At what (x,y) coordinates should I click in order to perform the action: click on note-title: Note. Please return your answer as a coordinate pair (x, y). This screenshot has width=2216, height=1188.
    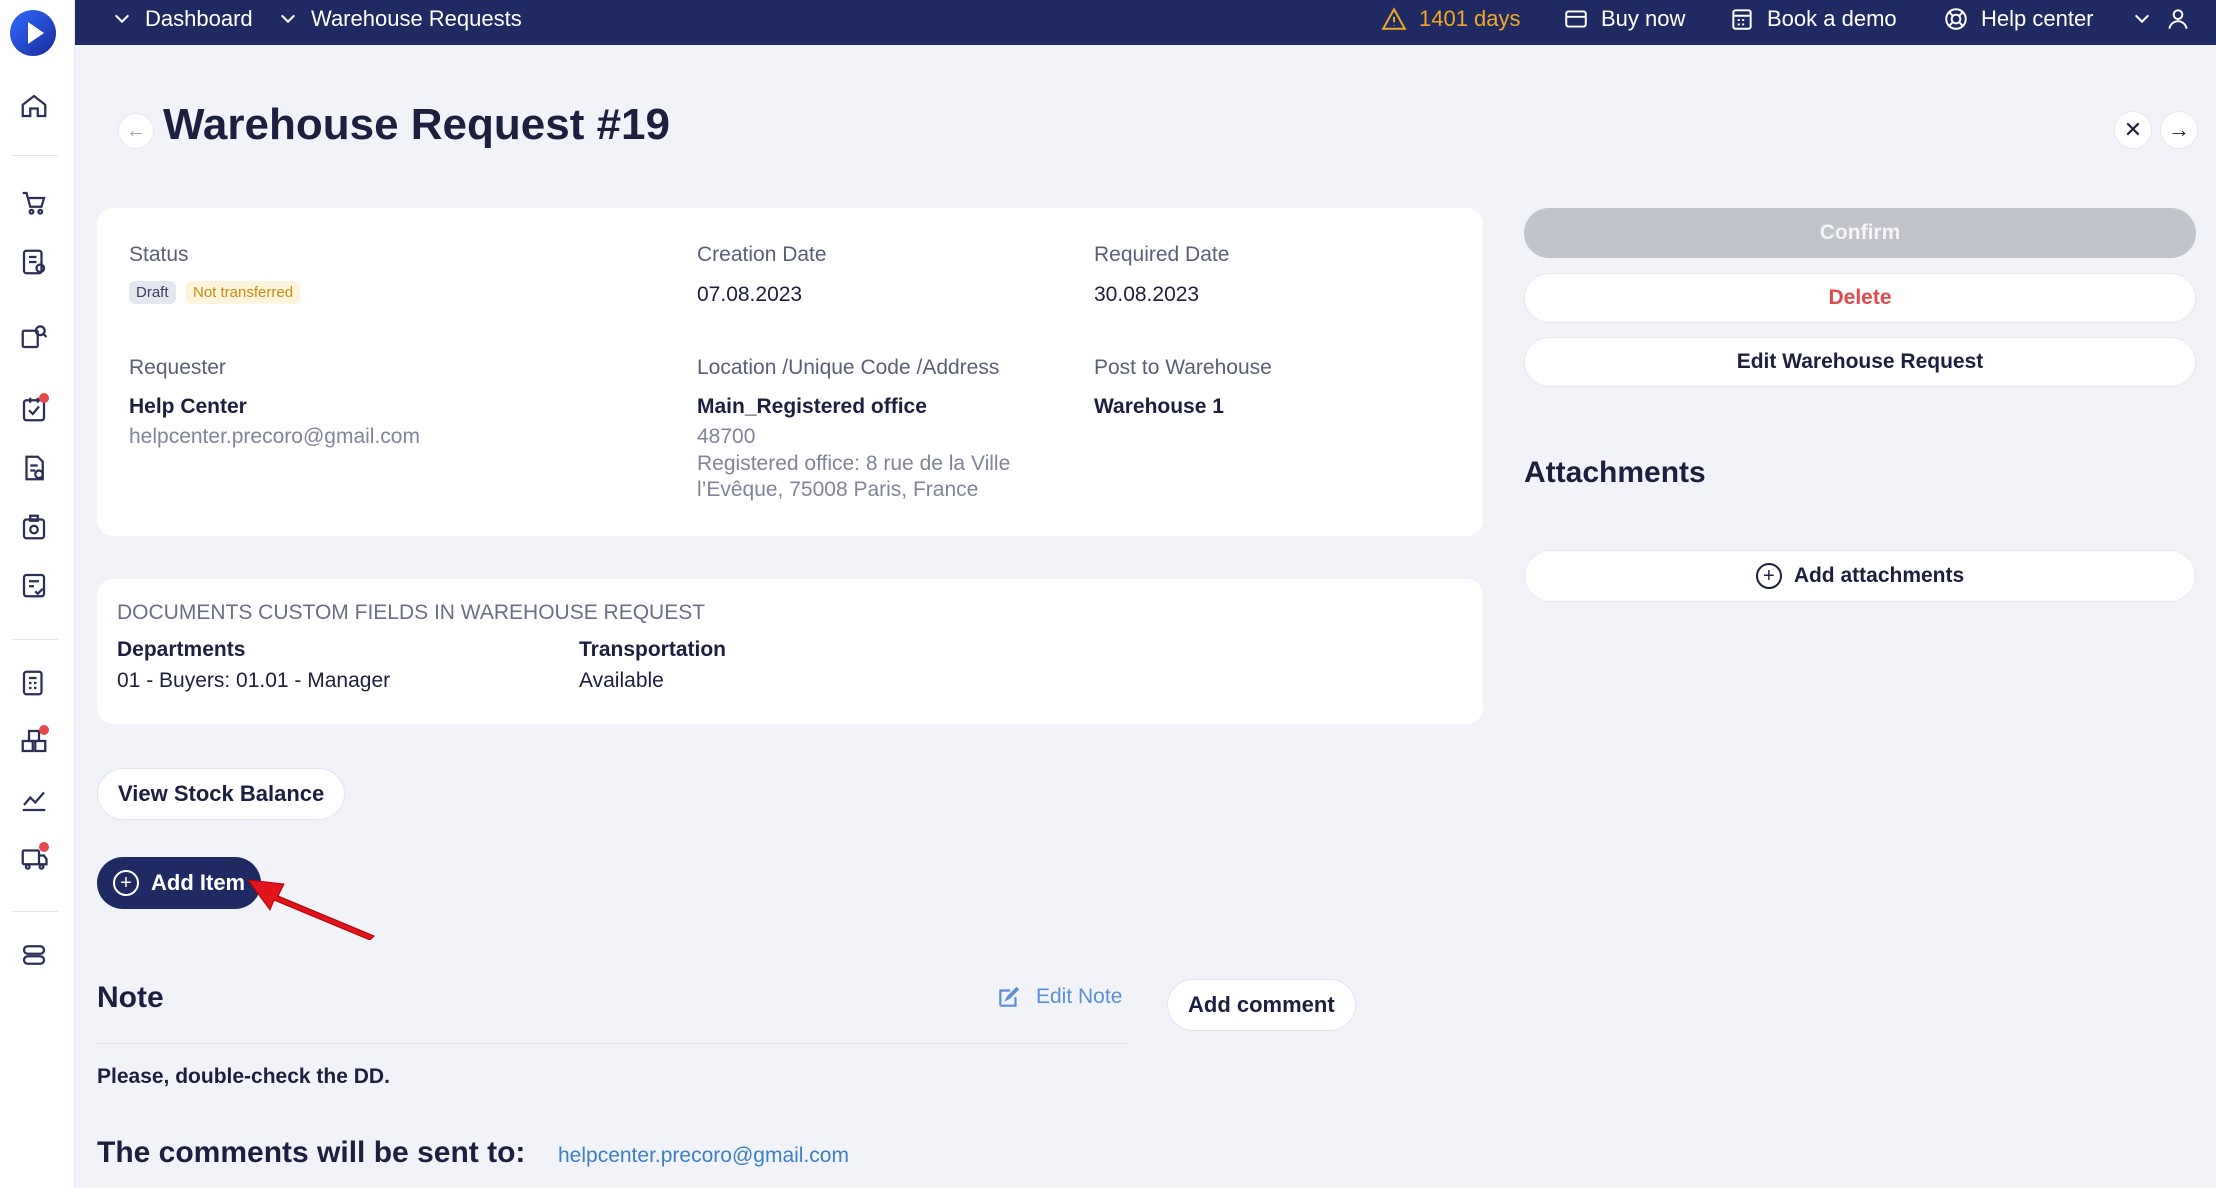
    Looking at the image, I should click on (130, 997).